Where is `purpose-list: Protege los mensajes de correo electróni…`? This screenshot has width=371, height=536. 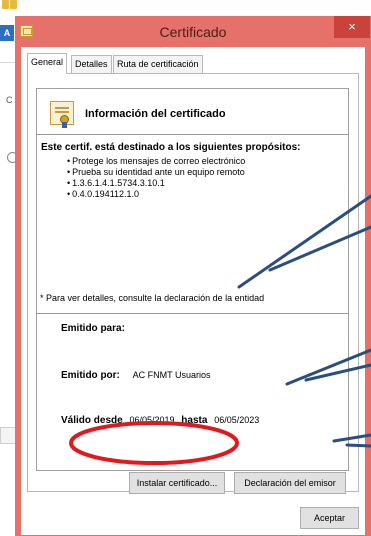 purpose-list: Protege los mensajes de correo electróni… is located at coordinates (156, 178).